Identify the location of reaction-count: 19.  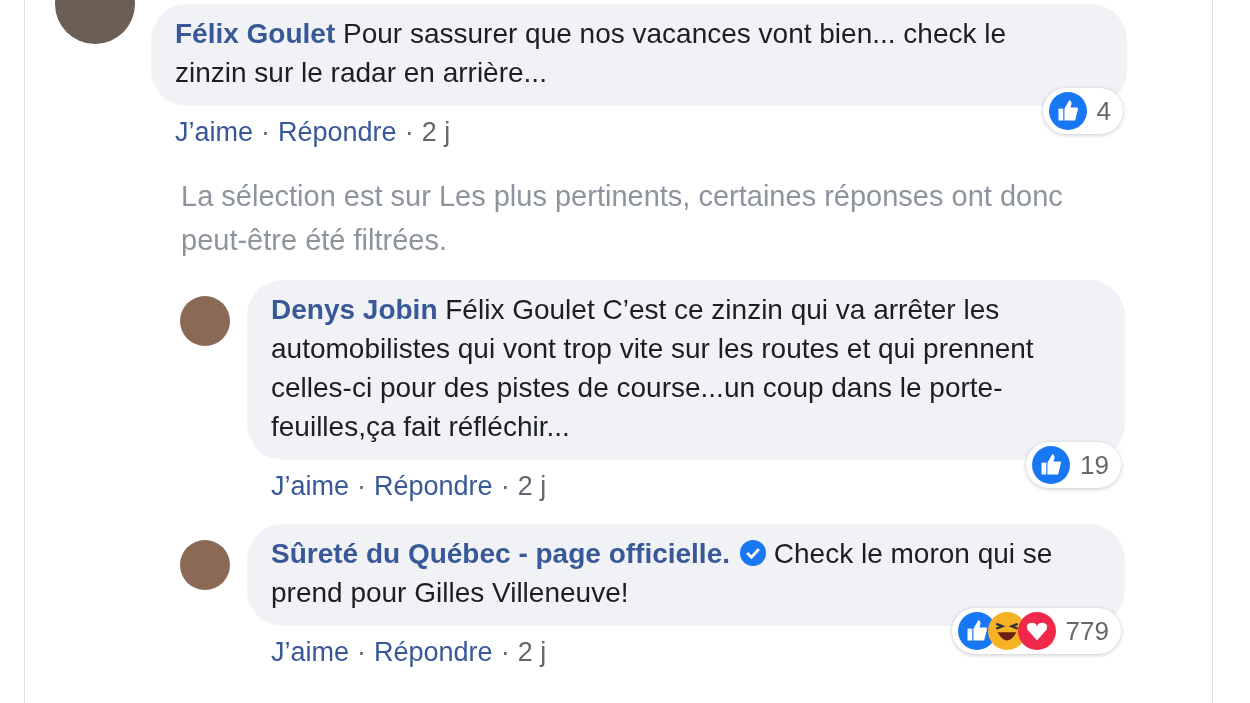
(1073, 465).